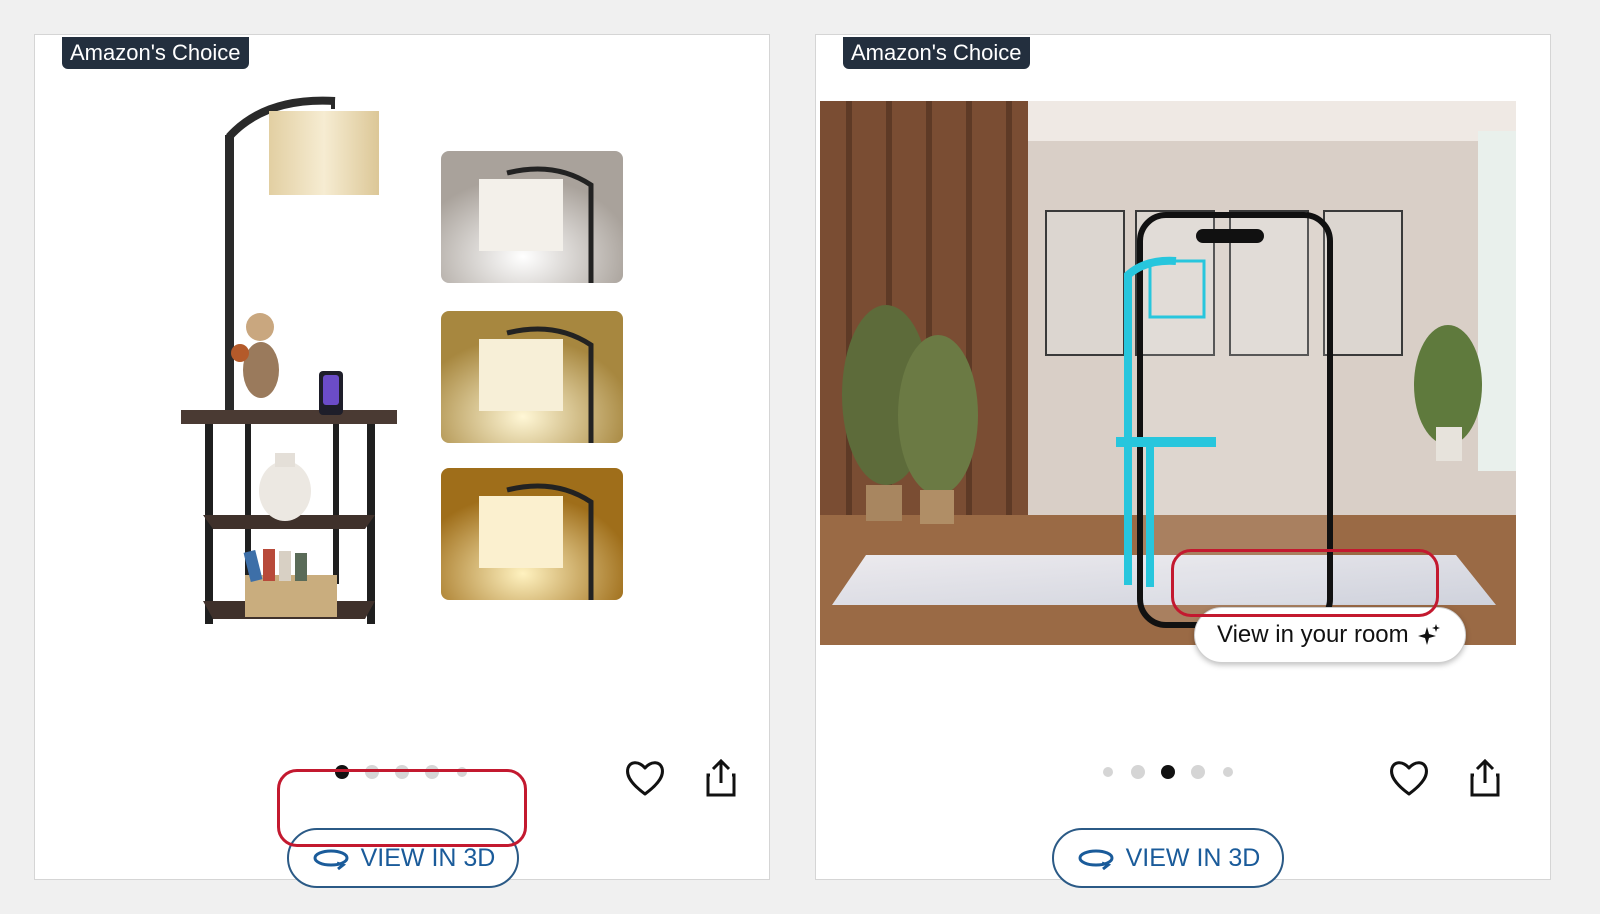  Describe the element at coordinates (1184, 772) in the screenshot. I see `image-carousel-dots` at that location.